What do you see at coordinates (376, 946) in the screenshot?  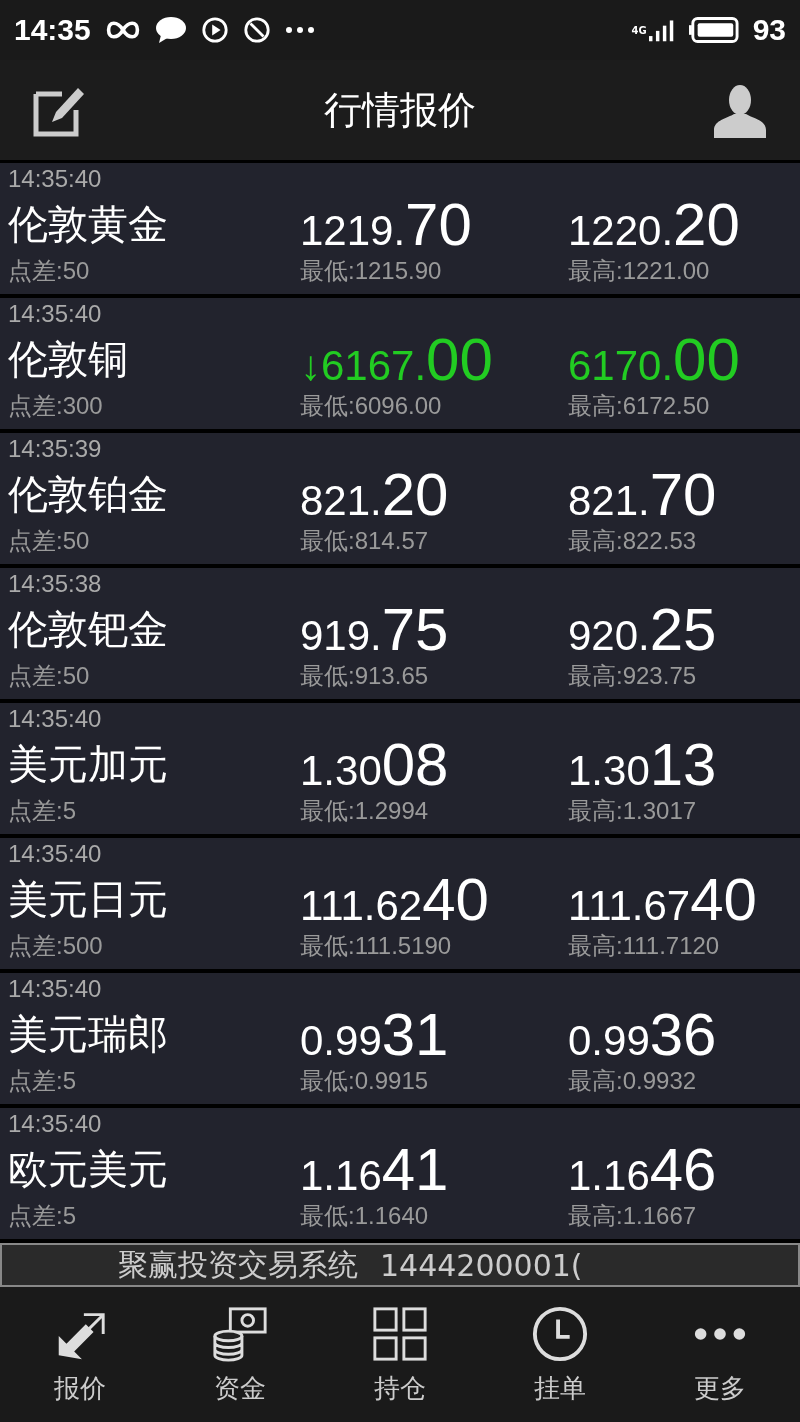 I see `low-text: 最低:111.5190` at bounding box center [376, 946].